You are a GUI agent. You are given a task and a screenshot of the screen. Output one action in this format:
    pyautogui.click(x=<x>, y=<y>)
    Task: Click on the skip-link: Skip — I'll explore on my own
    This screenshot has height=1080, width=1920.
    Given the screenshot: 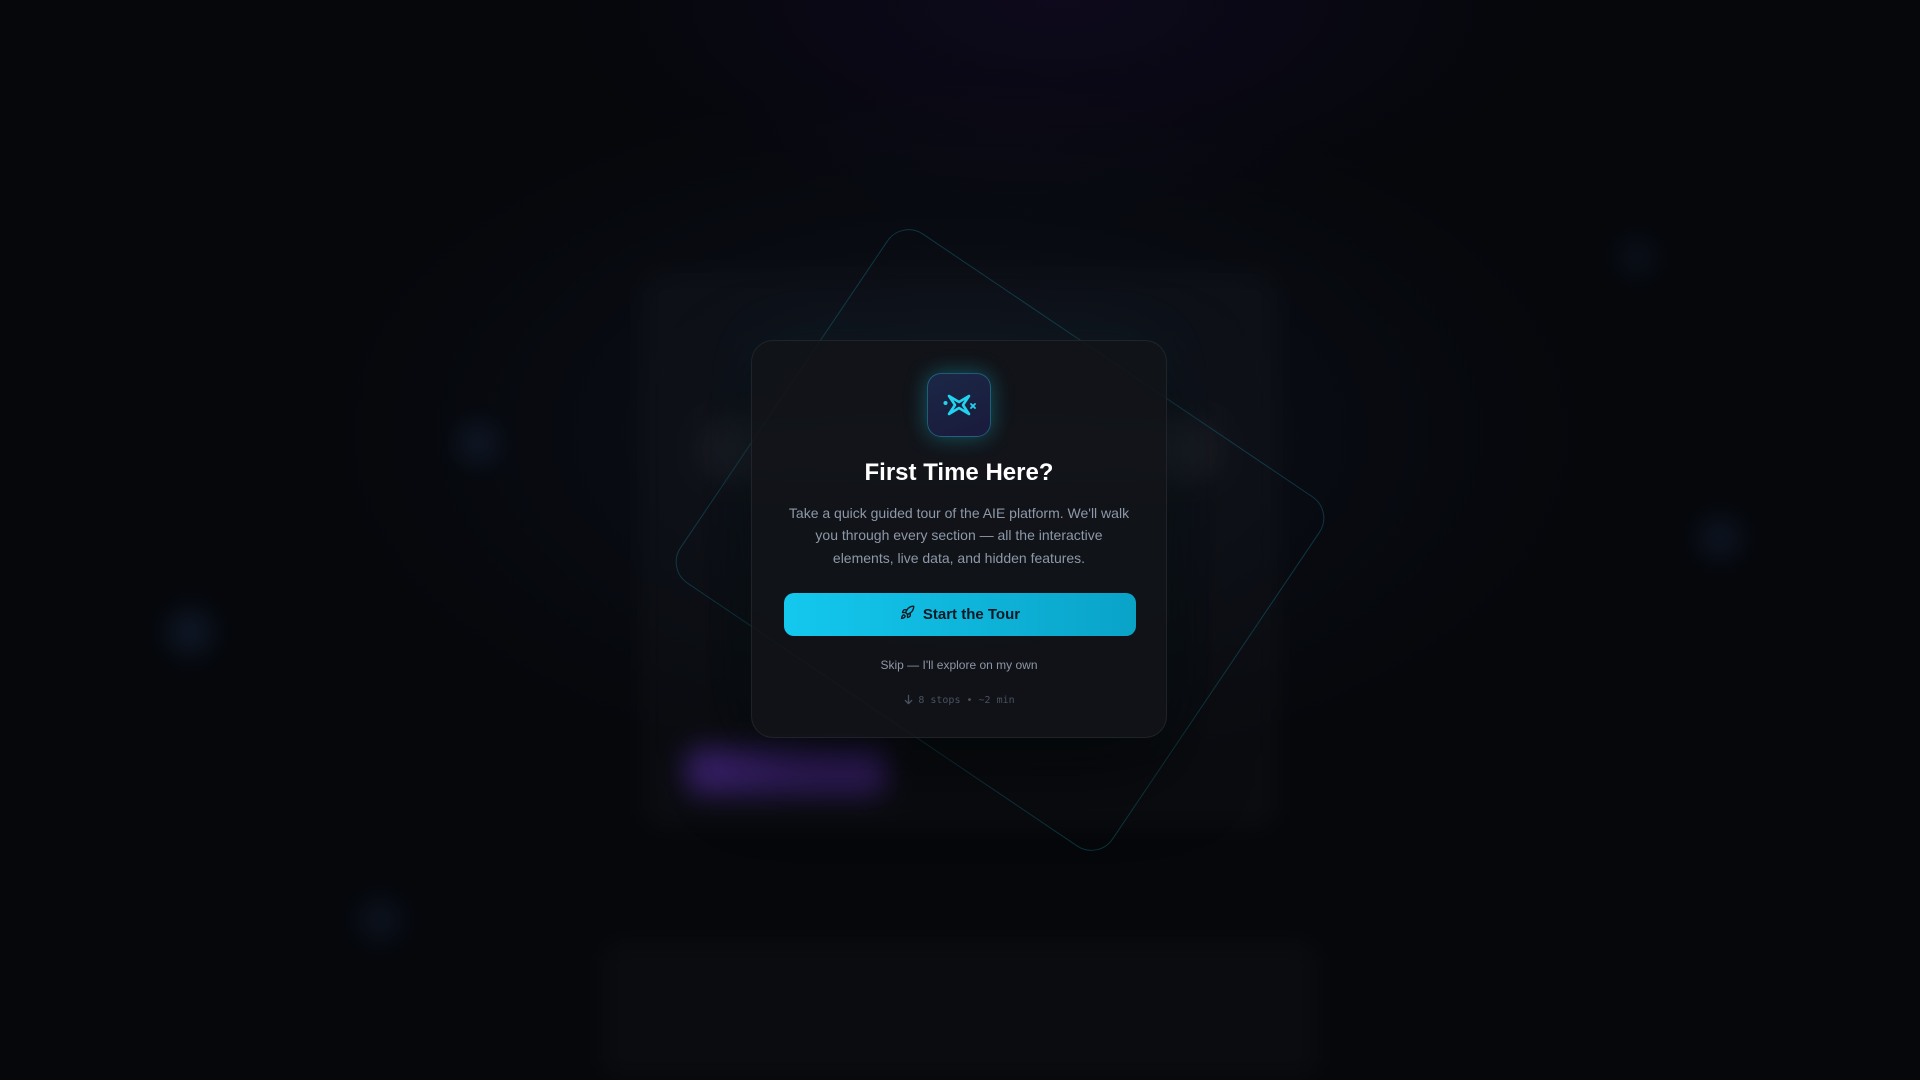 What is the action you would take?
    pyautogui.click(x=958, y=665)
    